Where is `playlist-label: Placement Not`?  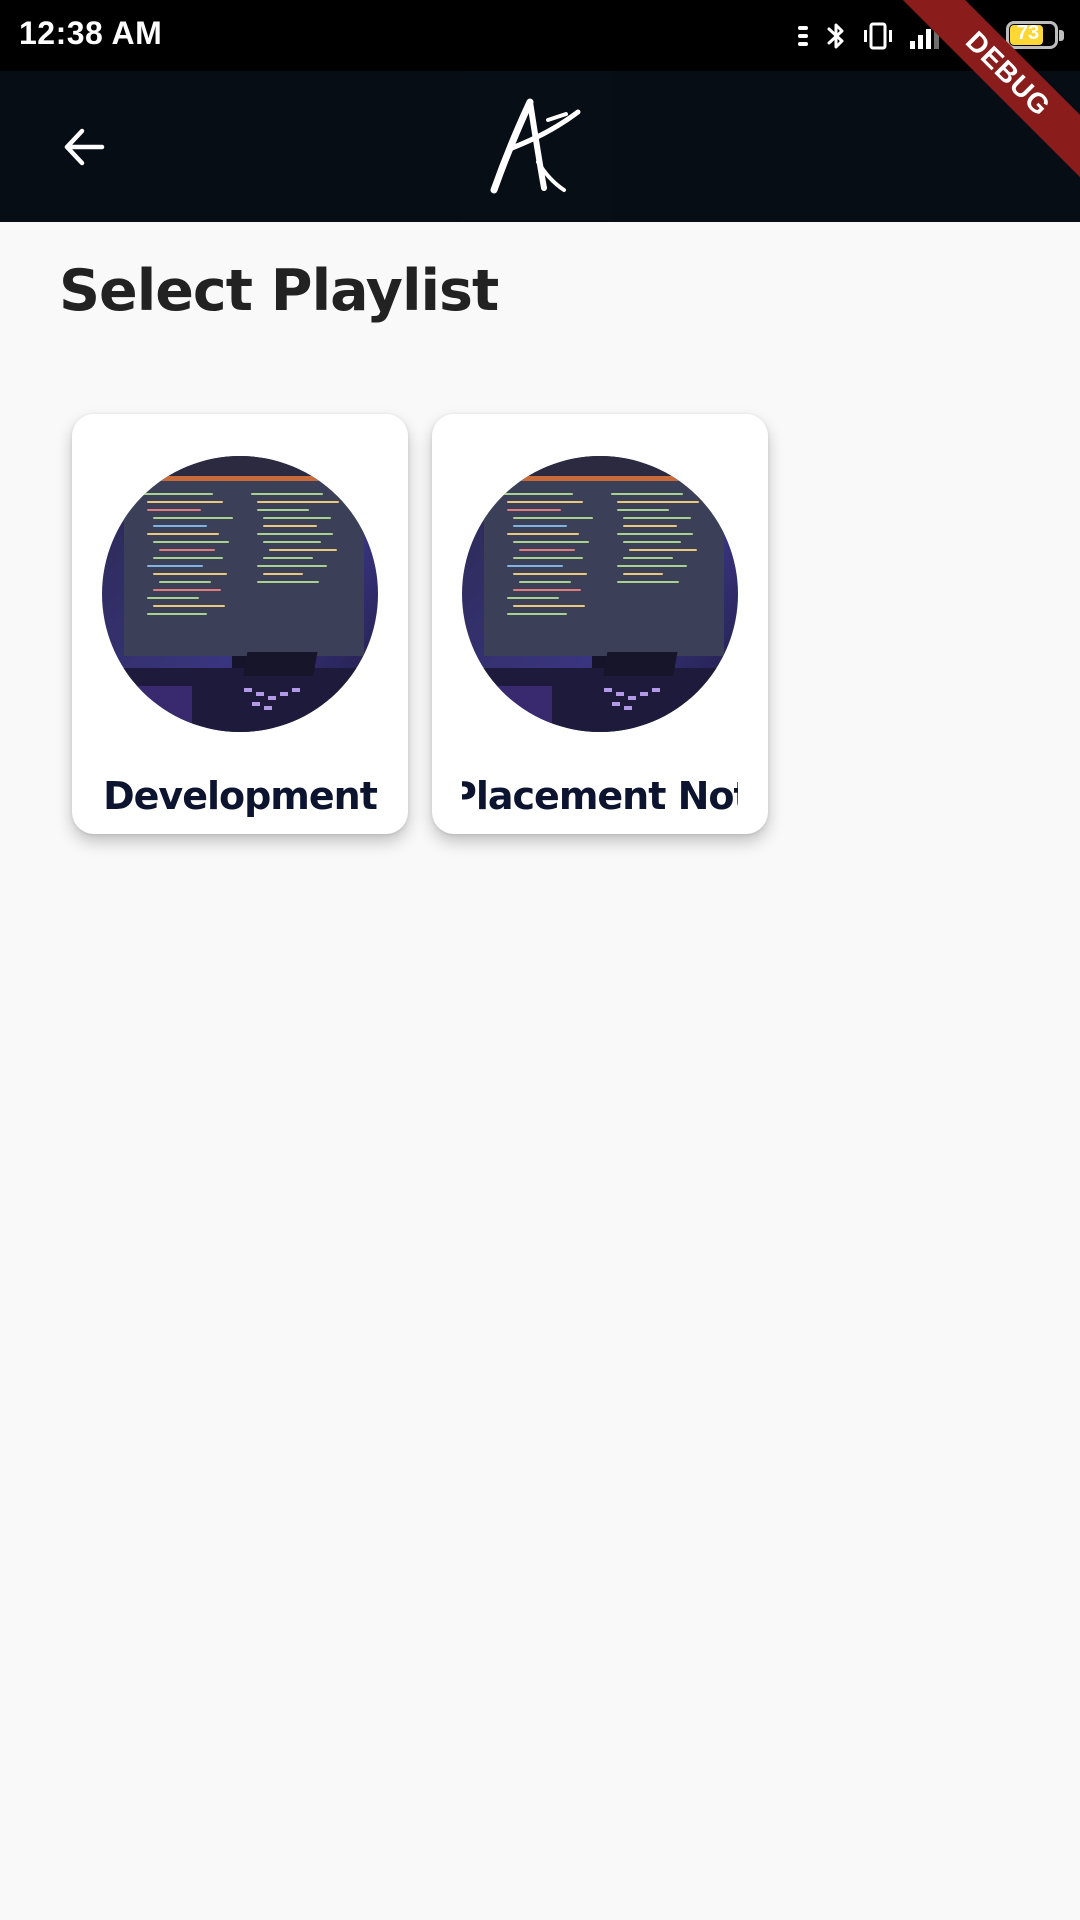
playlist-label: Placement Not is located at coordinates (600, 796).